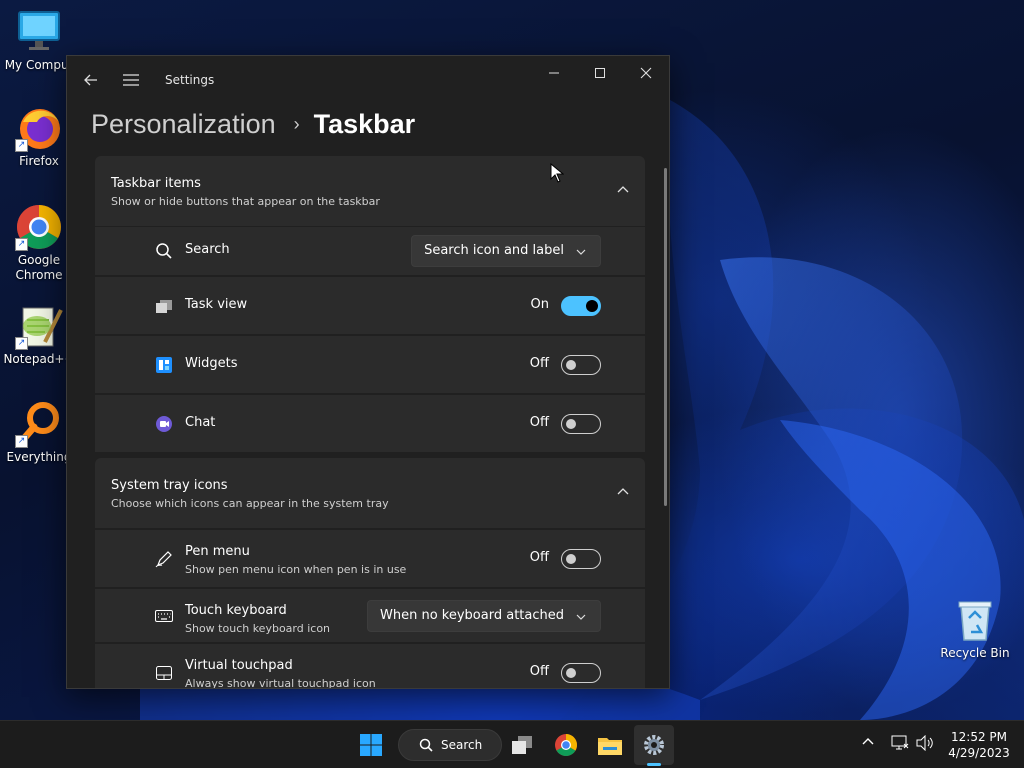  Describe the element at coordinates (654, 764) in the screenshot. I see `active-app-indicator` at that location.